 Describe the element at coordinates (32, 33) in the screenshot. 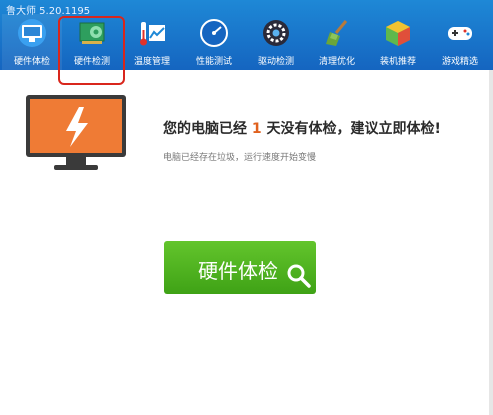

I see `monitor-check-icon` at that location.